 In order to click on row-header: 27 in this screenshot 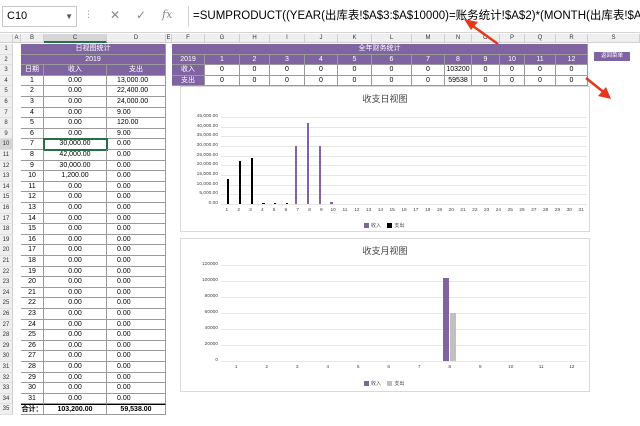, I will do `click(6, 325)`.